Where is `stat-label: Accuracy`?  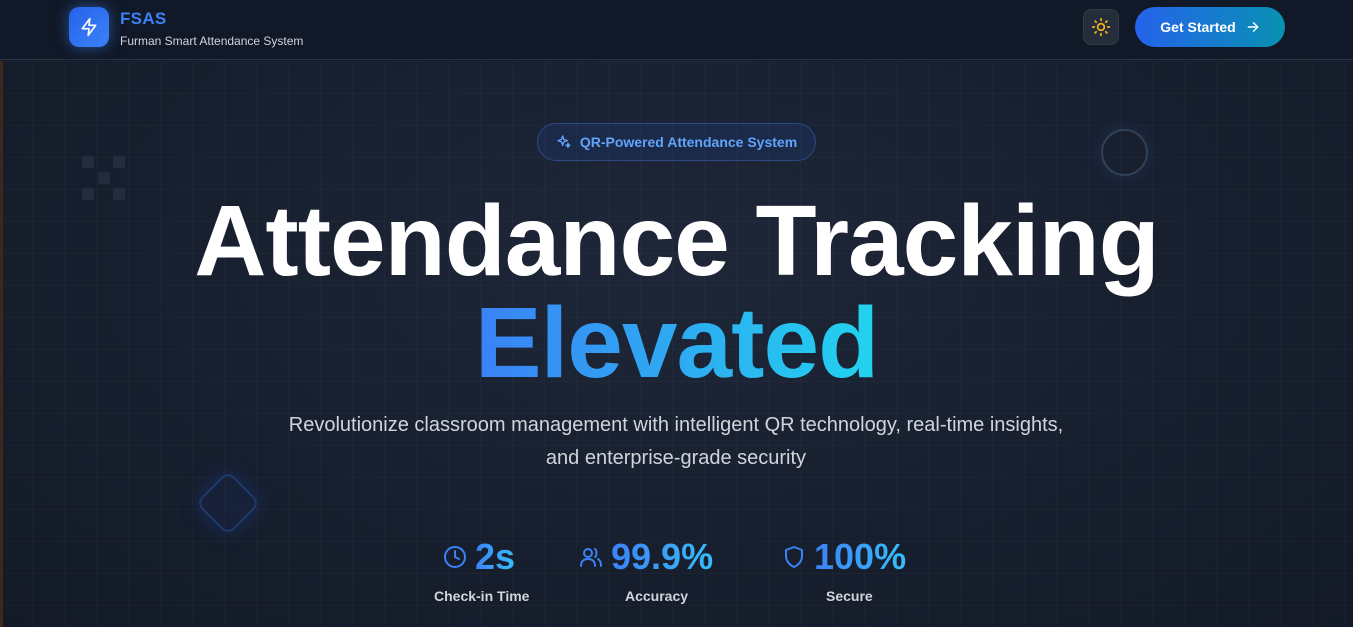 stat-label: Accuracy is located at coordinates (657, 596).